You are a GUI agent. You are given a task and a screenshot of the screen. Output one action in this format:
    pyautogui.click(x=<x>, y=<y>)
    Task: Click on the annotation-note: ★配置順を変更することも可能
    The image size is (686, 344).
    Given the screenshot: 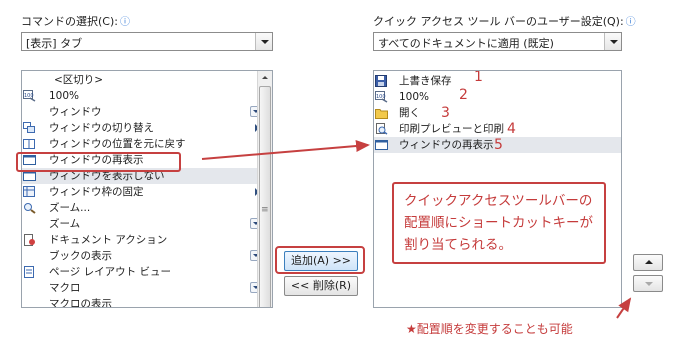 What is the action you would take?
    pyautogui.click(x=489, y=329)
    